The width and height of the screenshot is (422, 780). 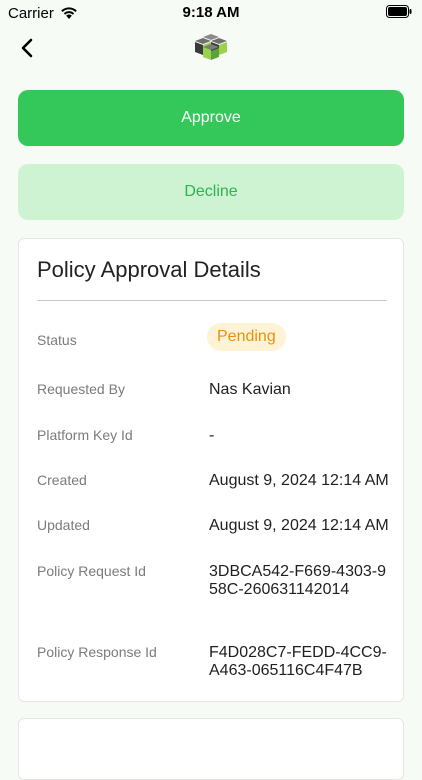 I want to click on detail-label: Requested By, so click(x=81, y=389).